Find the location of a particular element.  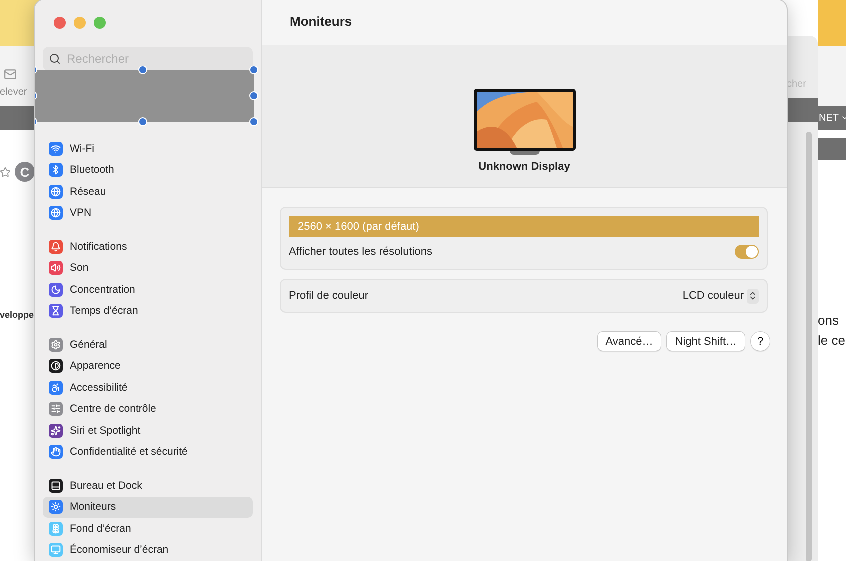

title-bar is located at coordinates (832, 23).